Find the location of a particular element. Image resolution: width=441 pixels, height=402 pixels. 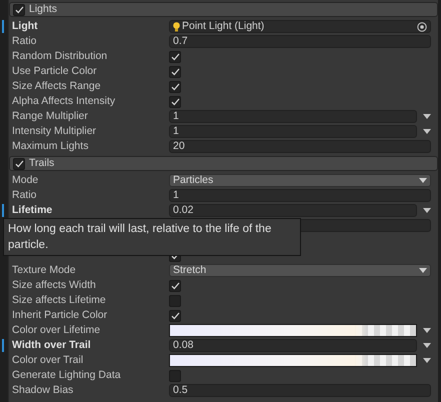

field-label: Alpha Affects Intensity is located at coordinates (63, 101).